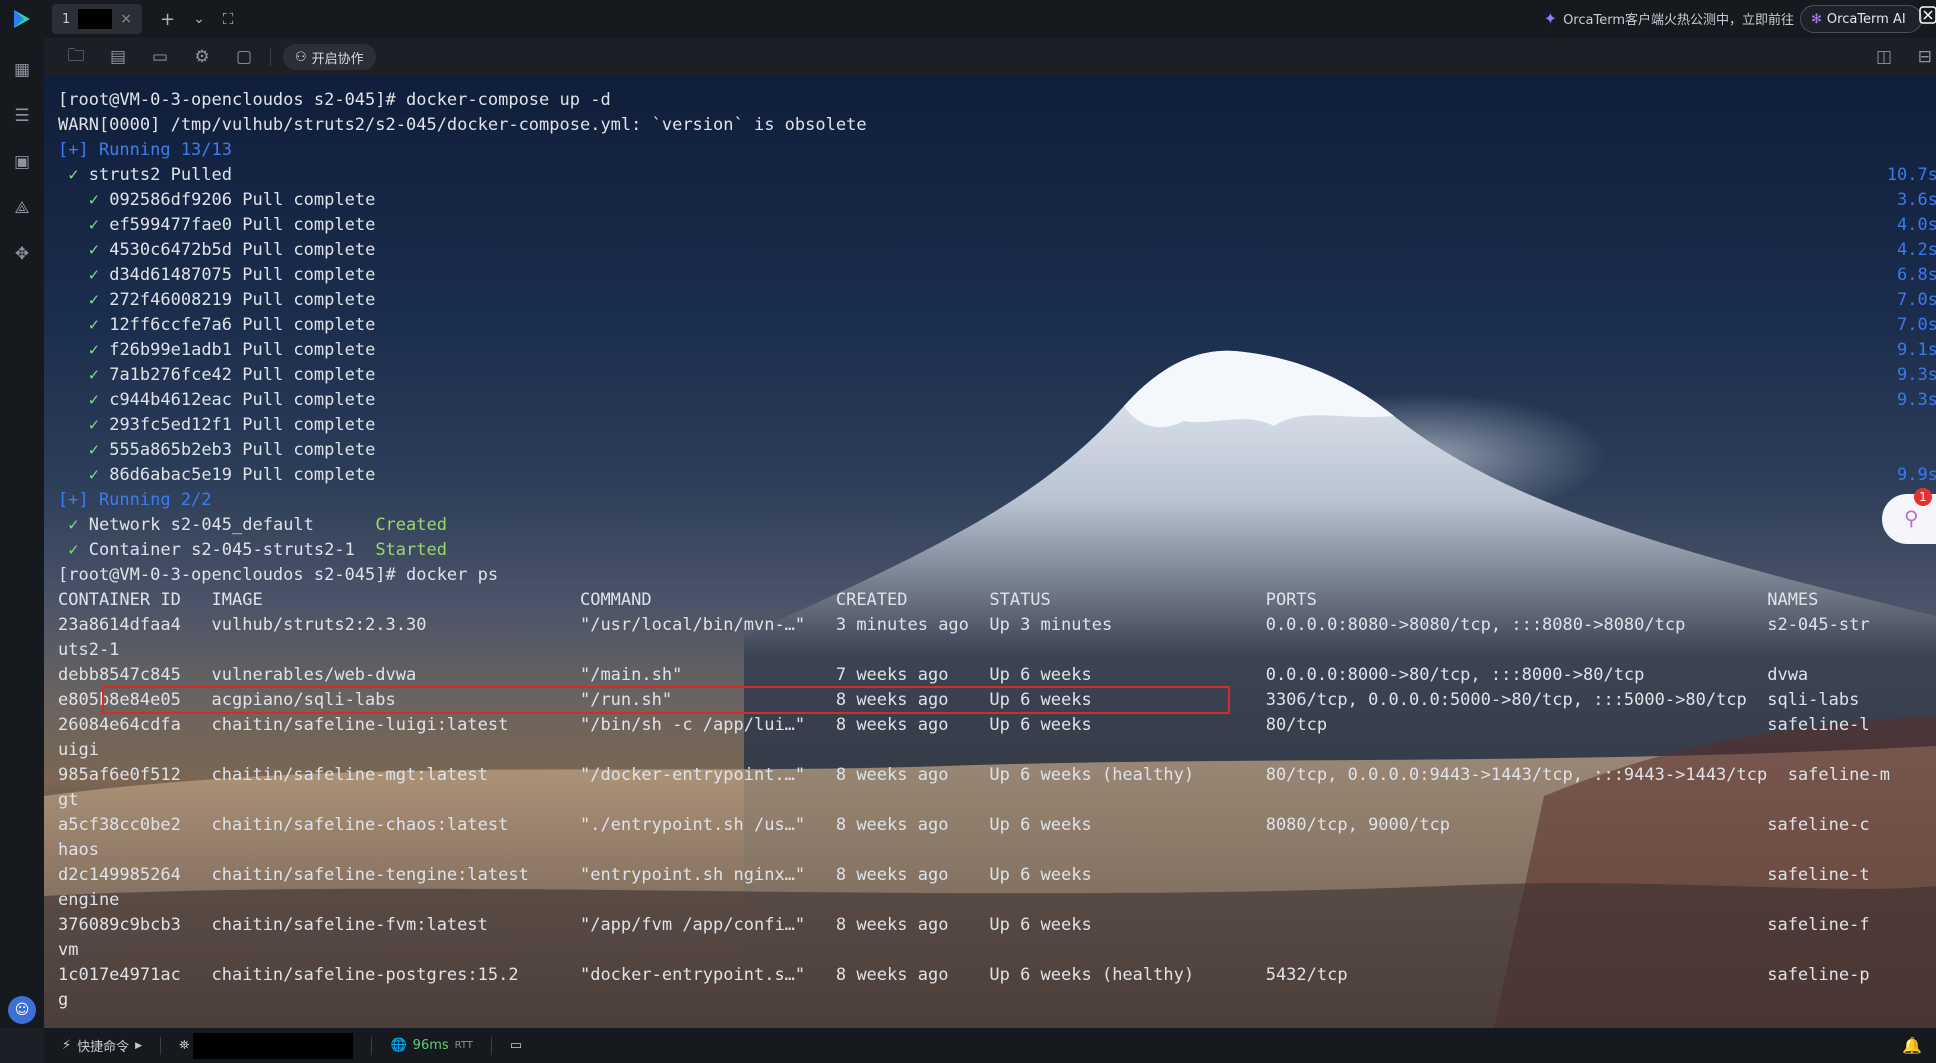  I want to click on terminal-window-icon: ▭, so click(160, 57).